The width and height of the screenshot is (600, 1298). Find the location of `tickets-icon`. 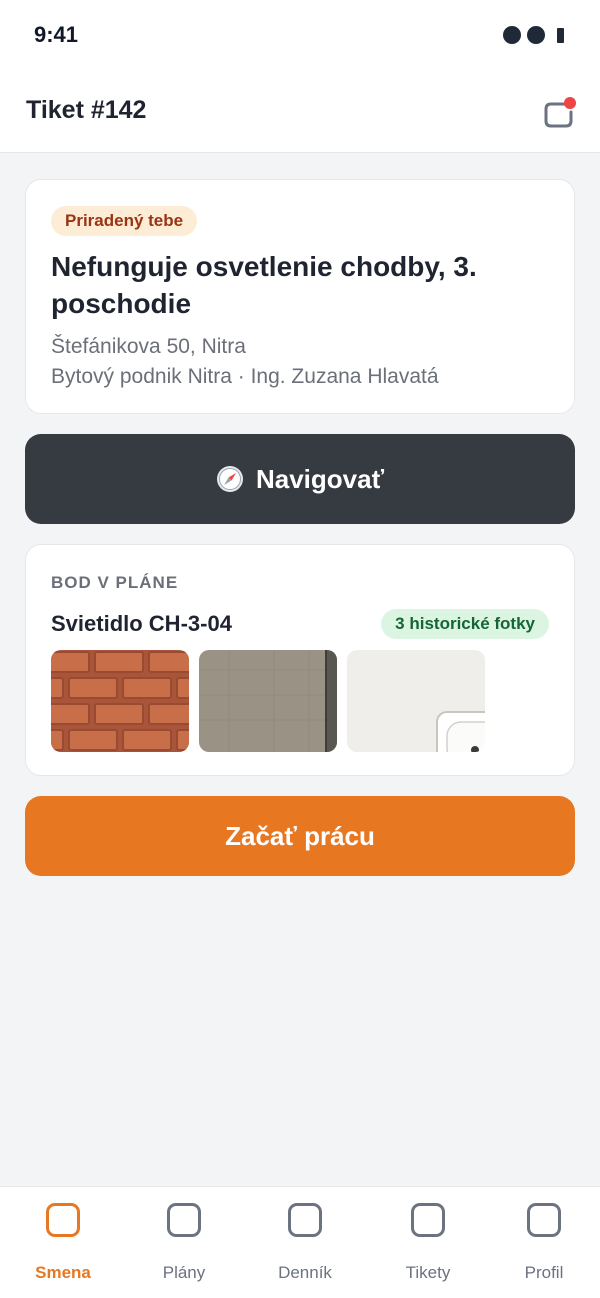

tickets-icon is located at coordinates (428, 1220).